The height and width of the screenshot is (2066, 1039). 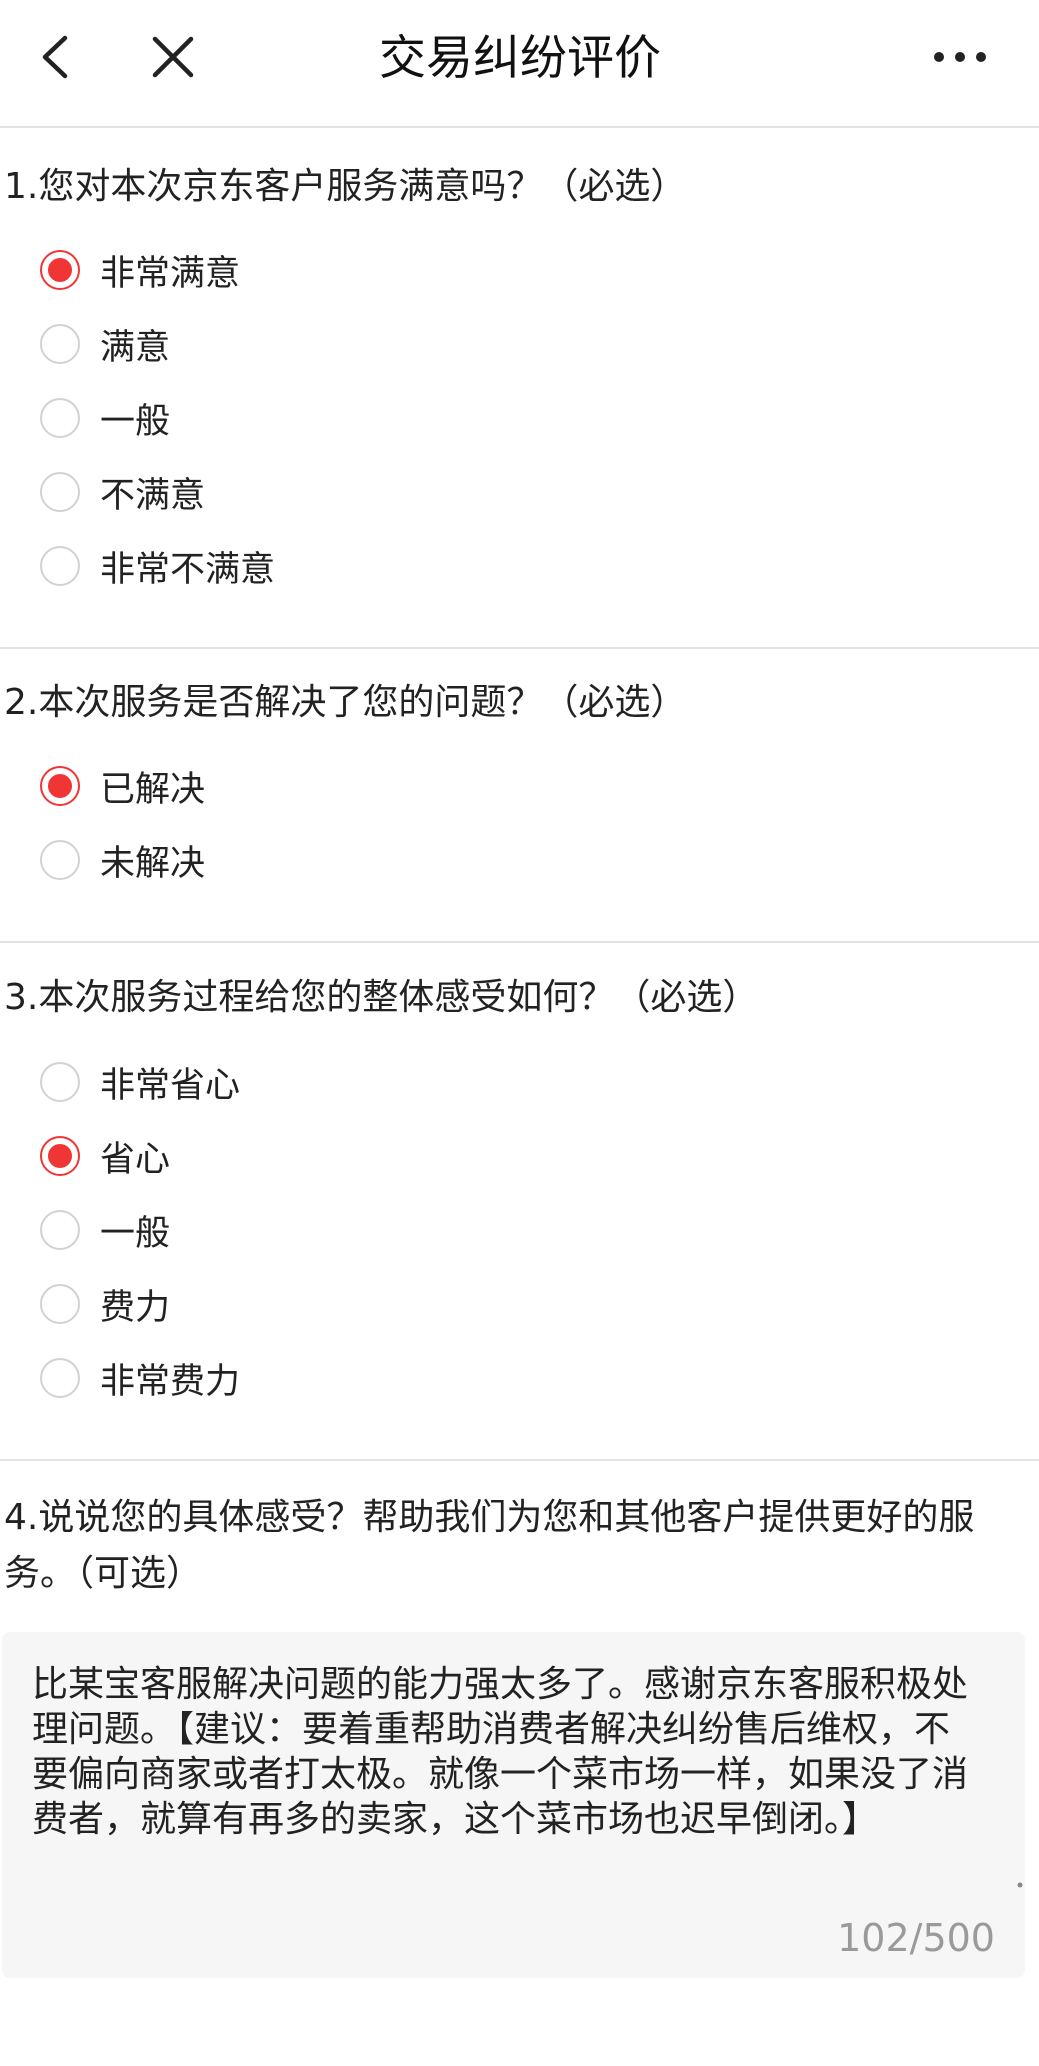 I want to click on back-button, so click(x=55, y=57).